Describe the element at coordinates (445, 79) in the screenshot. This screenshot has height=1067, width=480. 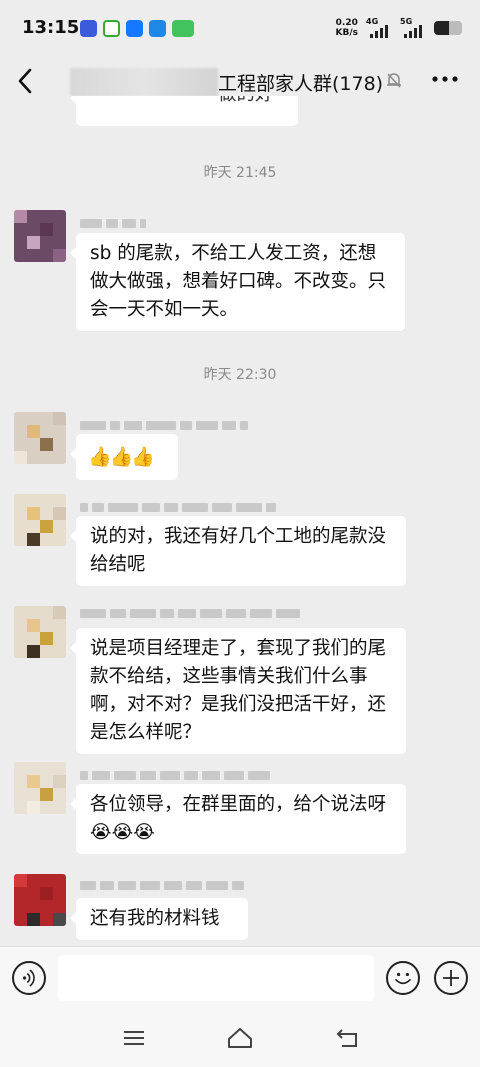
I see `more-dots-icon` at that location.